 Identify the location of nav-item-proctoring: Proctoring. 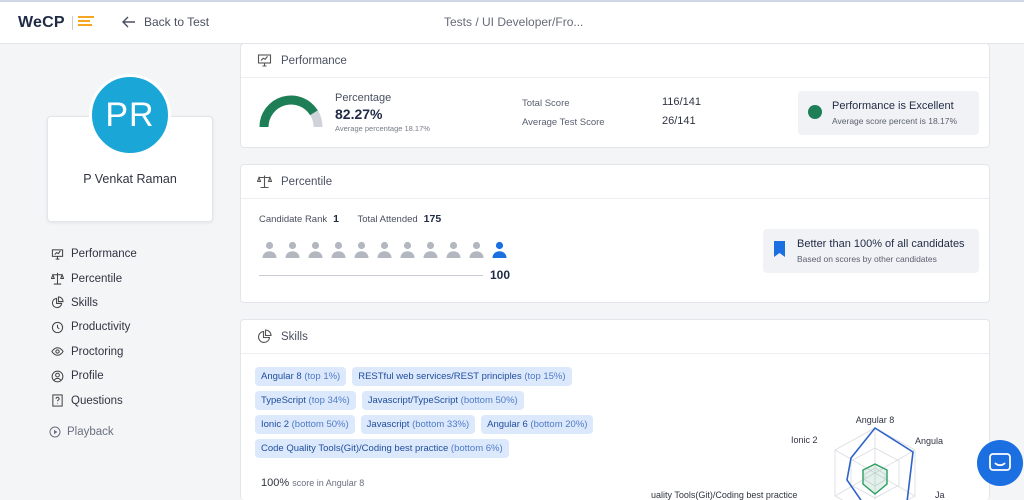
(94, 352).